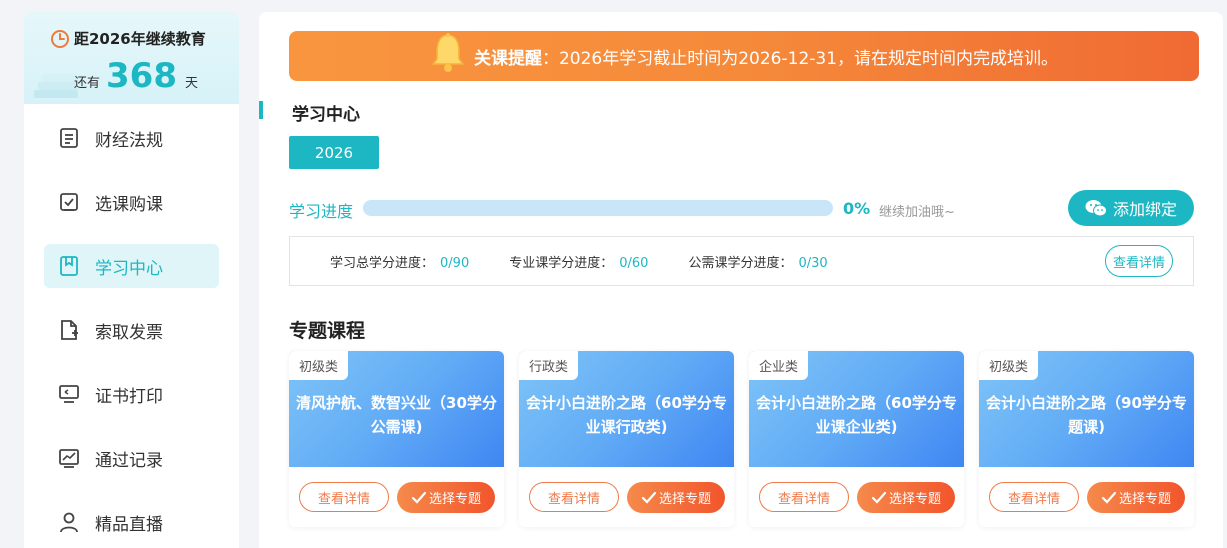  I want to click on sidebar-item-study-center: 学习中心, so click(131, 266).